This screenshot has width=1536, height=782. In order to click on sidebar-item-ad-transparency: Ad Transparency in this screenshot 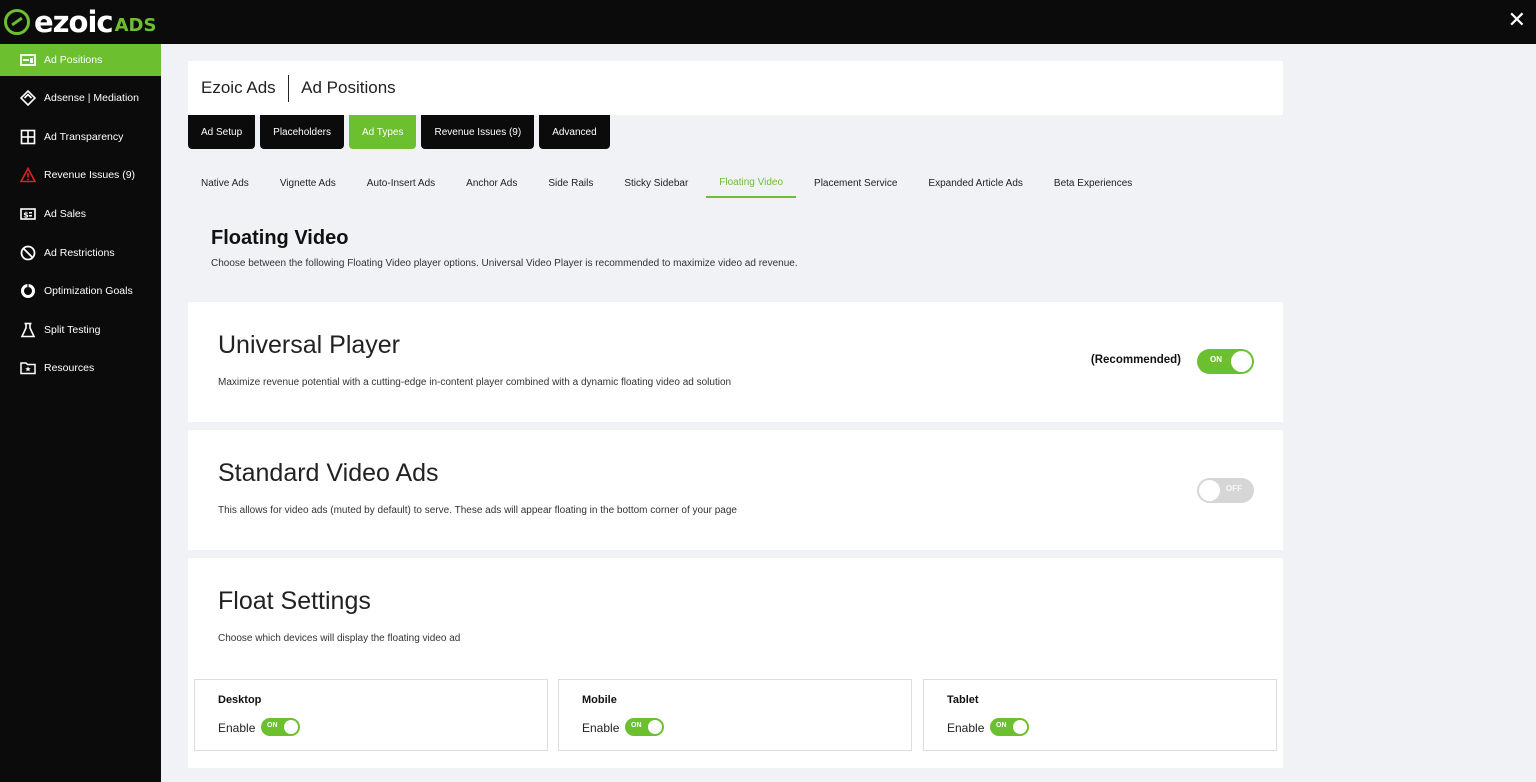, I will do `click(80, 137)`.